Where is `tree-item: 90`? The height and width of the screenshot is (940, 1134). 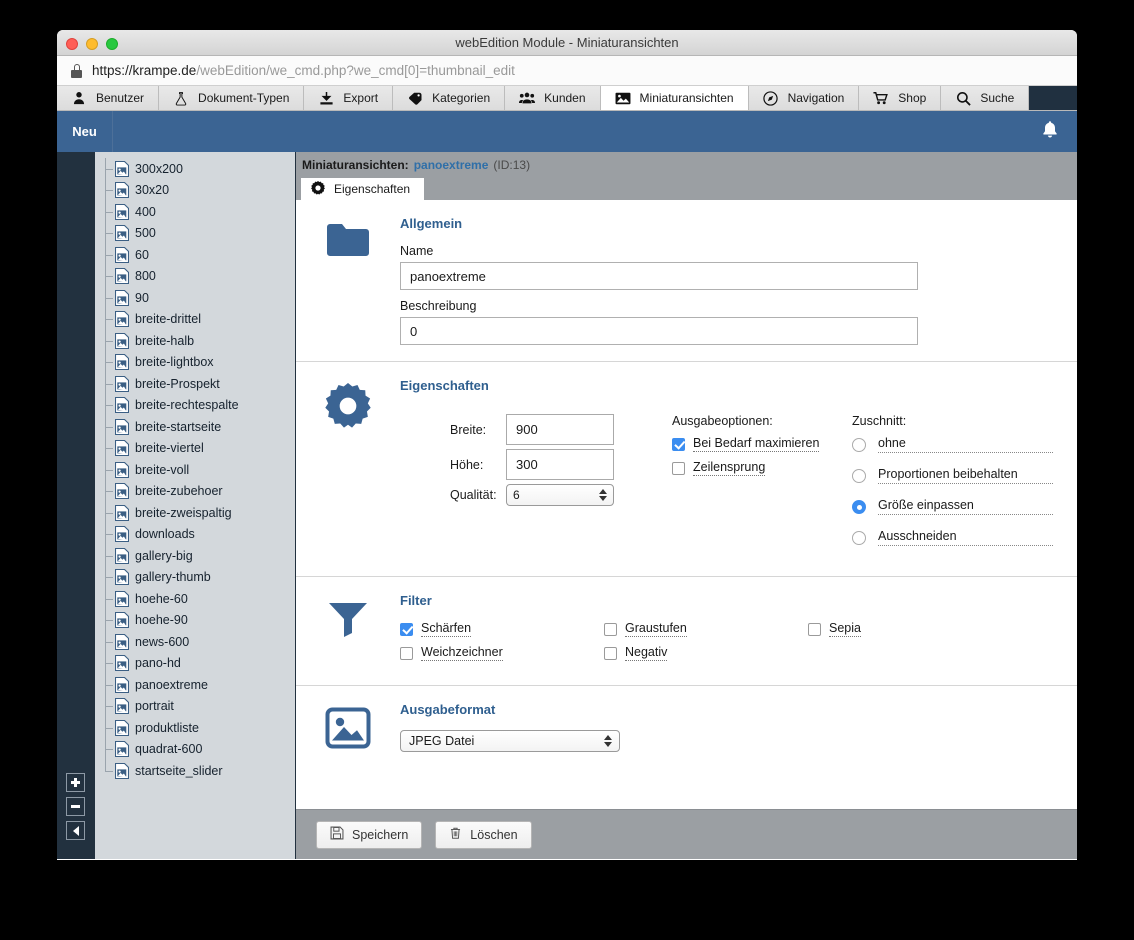 tree-item: 90 is located at coordinates (195, 298).